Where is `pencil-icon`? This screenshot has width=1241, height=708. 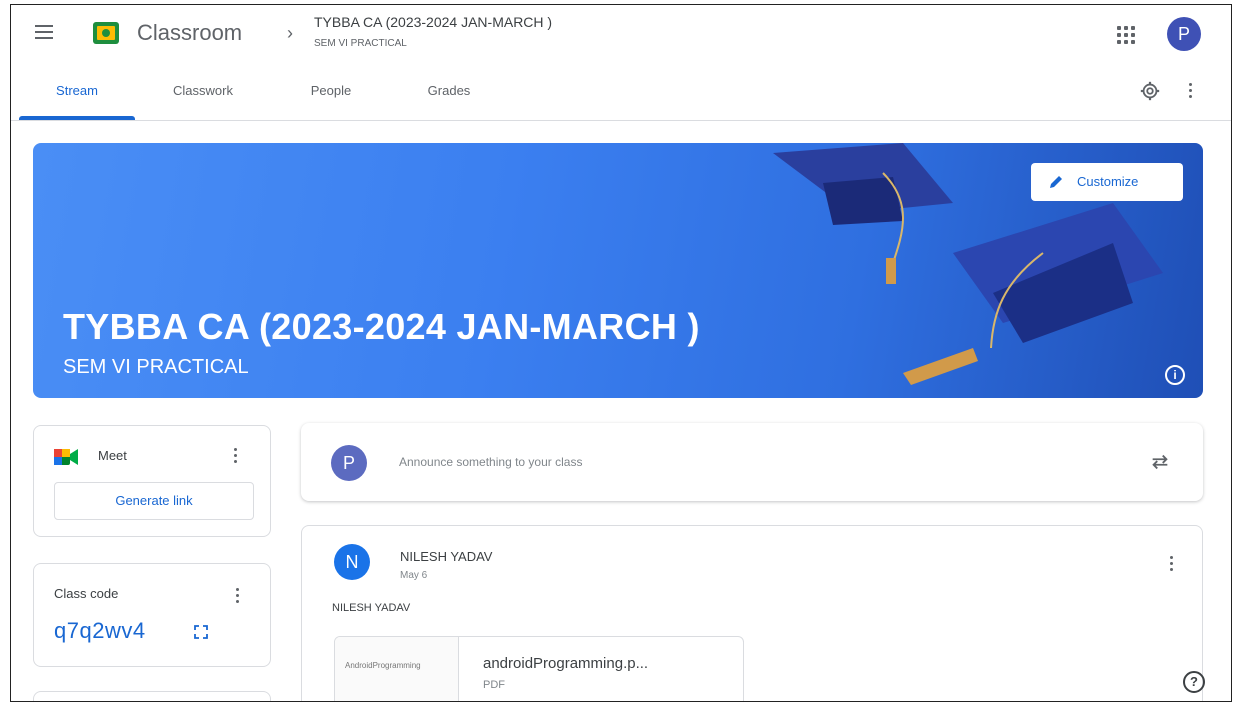 pencil-icon is located at coordinates (1056, 182).